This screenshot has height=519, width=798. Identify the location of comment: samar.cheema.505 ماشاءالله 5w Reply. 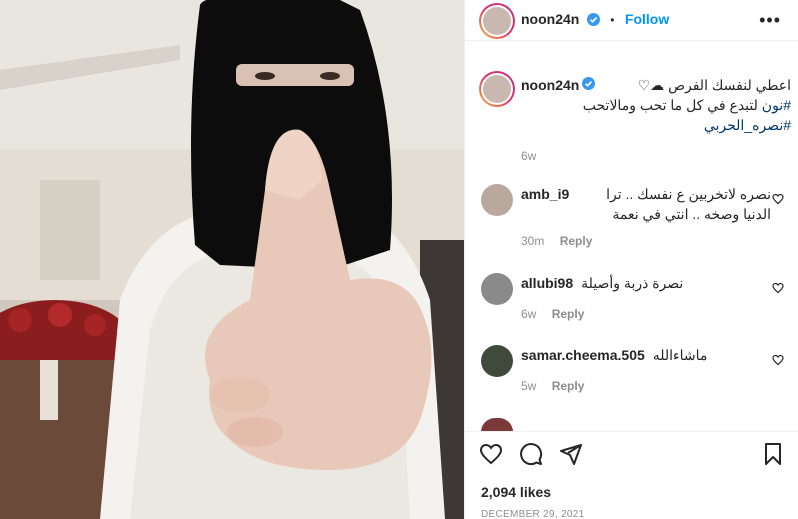
(646, 369).